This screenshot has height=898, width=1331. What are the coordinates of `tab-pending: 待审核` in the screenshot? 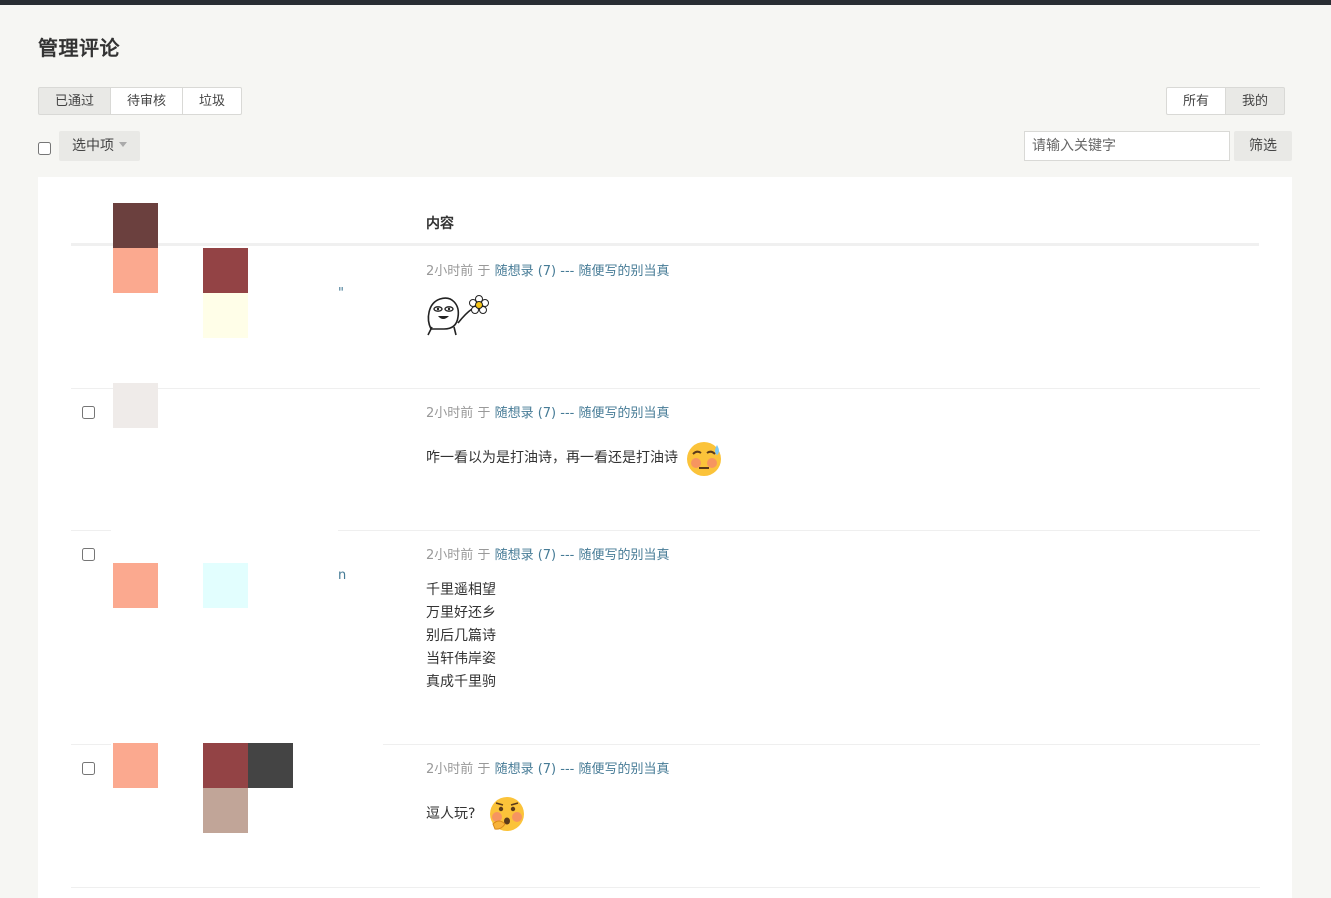 It's located at (147, 101).